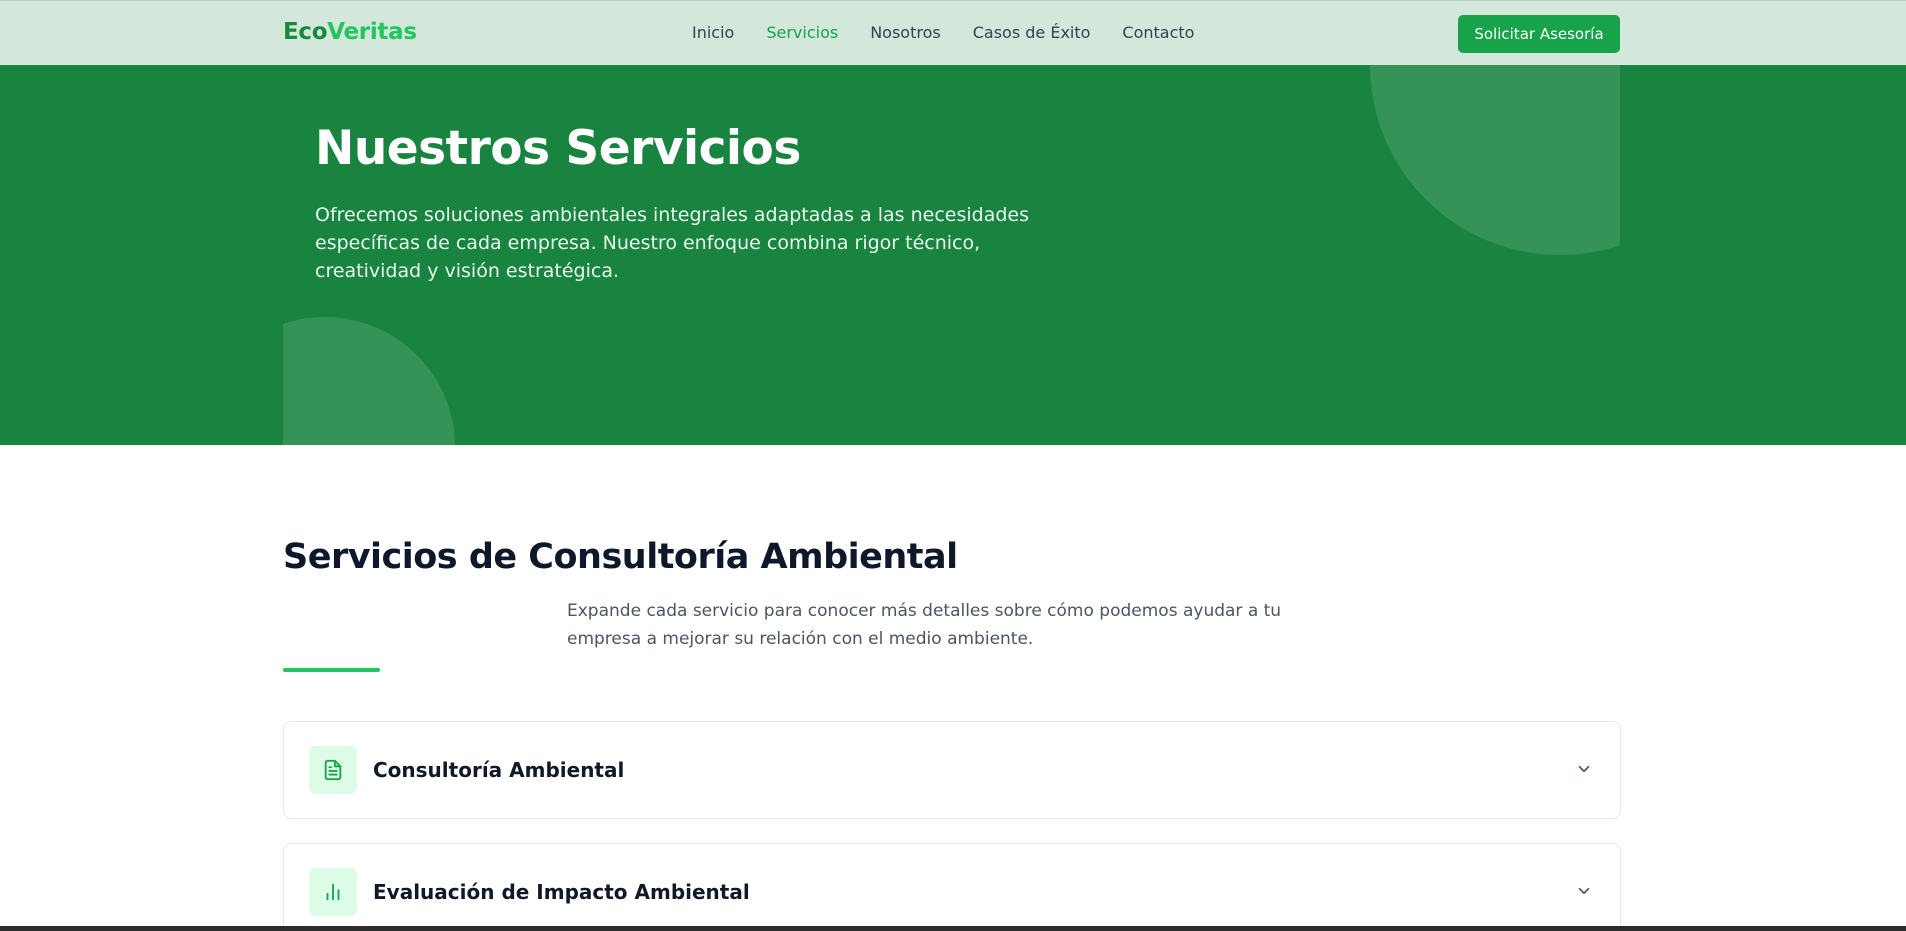 This screenshot has height=931, width=1906. I want to click on nav-link-nosotros: Nosotros, so click(905, 32).